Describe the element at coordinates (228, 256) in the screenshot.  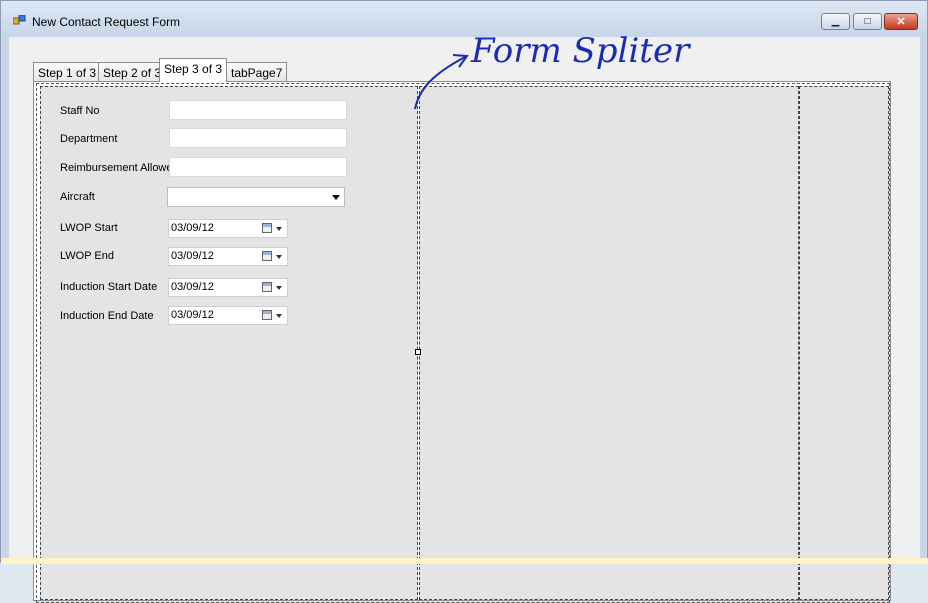
I see `lwop-end-datepicker: 03/09/12` at that location.